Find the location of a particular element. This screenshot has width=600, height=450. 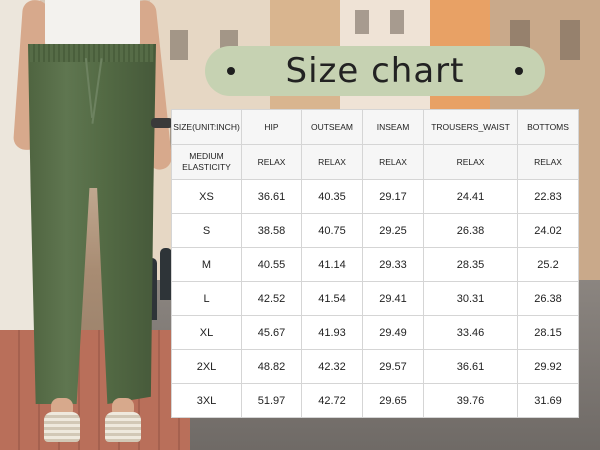

table-cell: XL is located at coordinates (206, 332).